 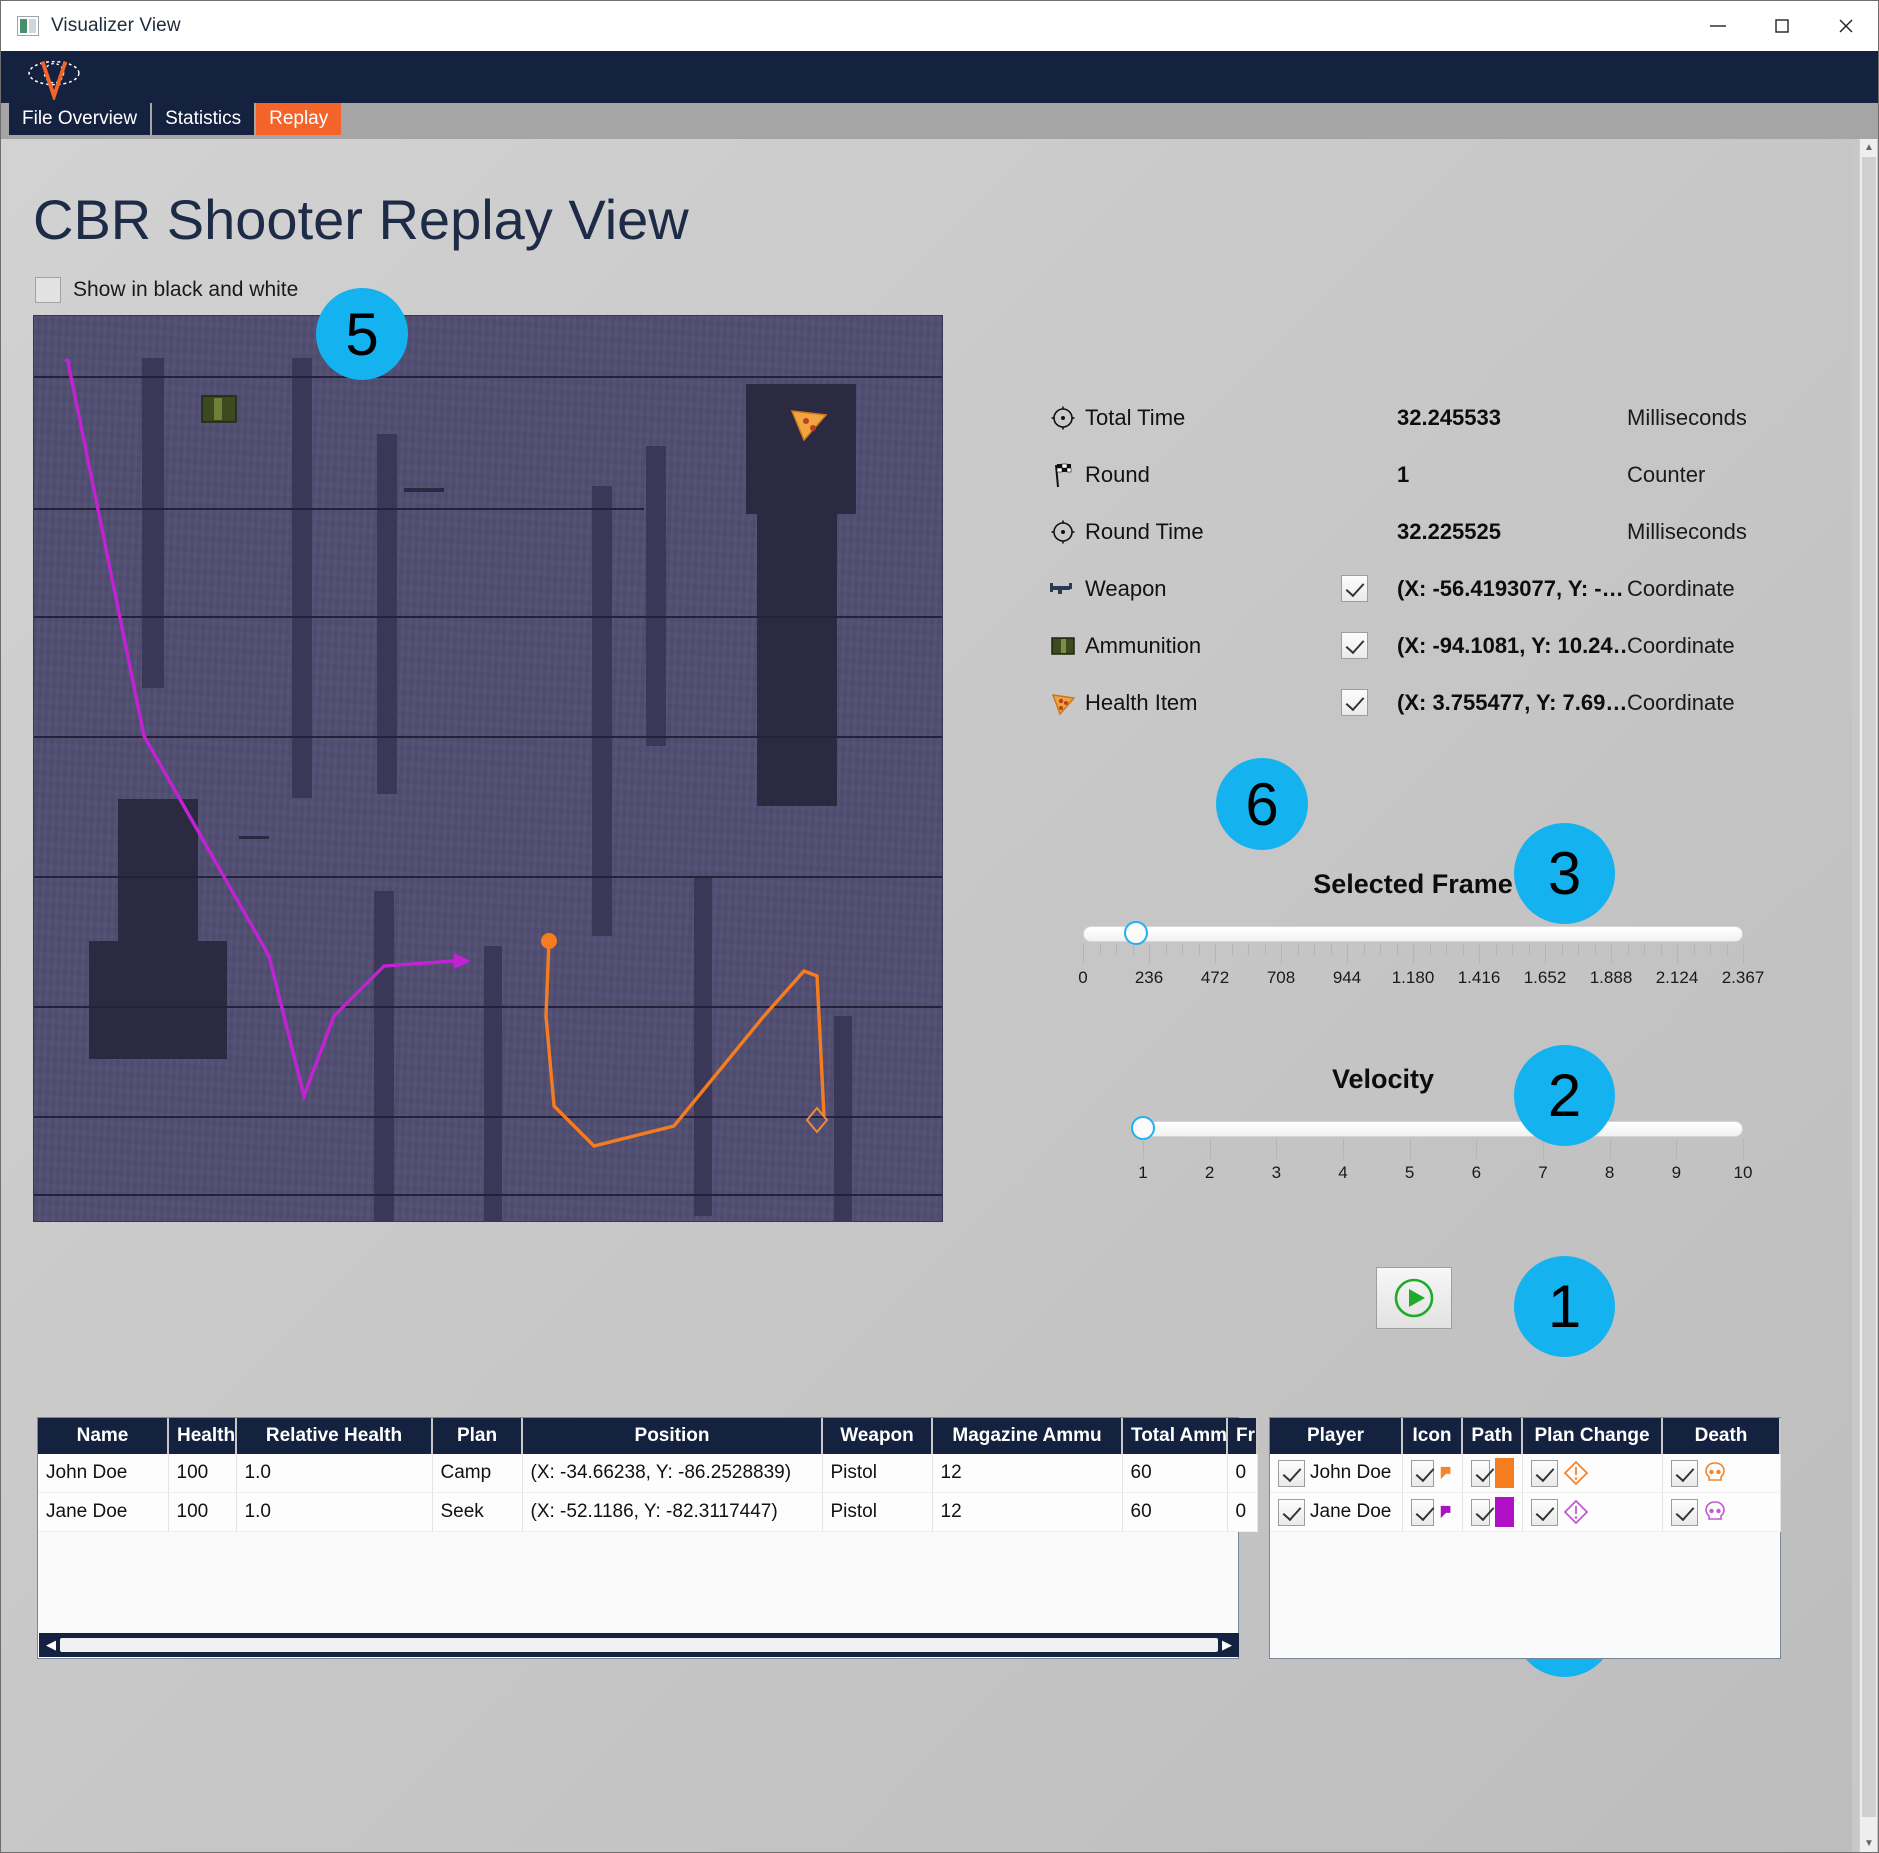 I want to click on player-table-hscrollbar: ◀ ▶, so click(x=639, y=1645).